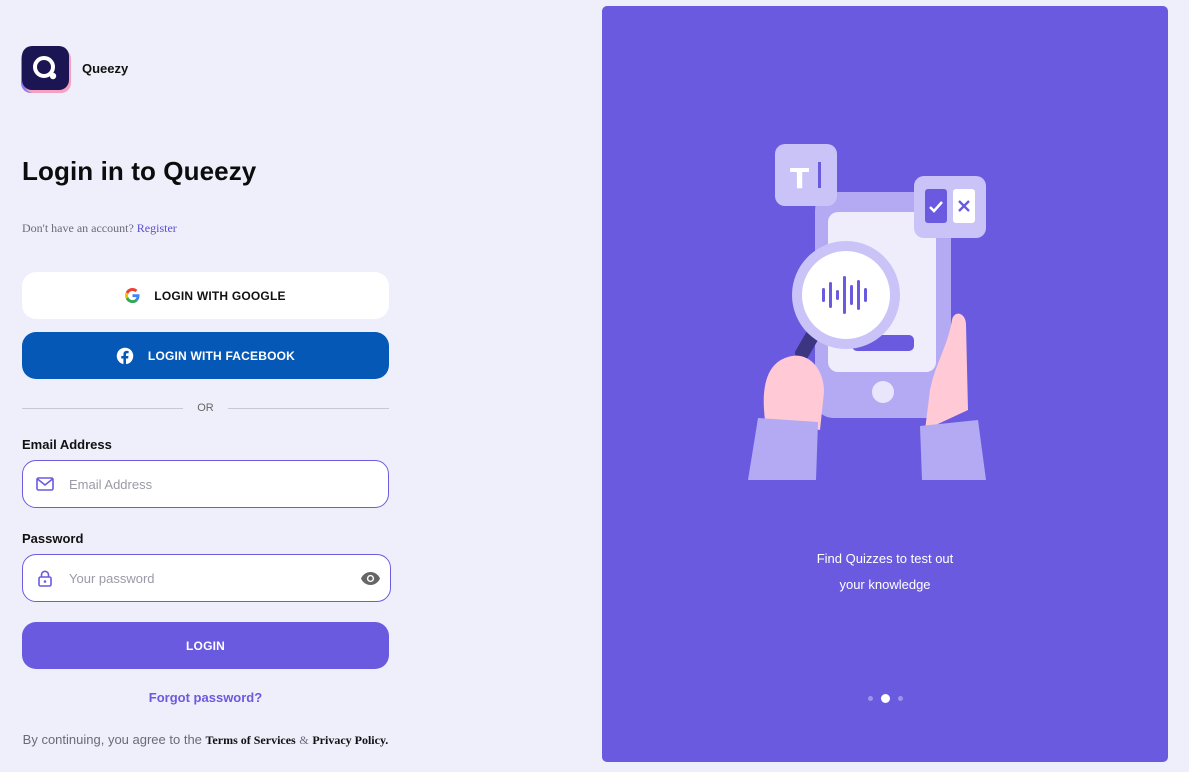 This screenshot has width=1189, height=772. Describe the element at coordinates (132, 295) in the screenshot. I see `google-icon` at that location.